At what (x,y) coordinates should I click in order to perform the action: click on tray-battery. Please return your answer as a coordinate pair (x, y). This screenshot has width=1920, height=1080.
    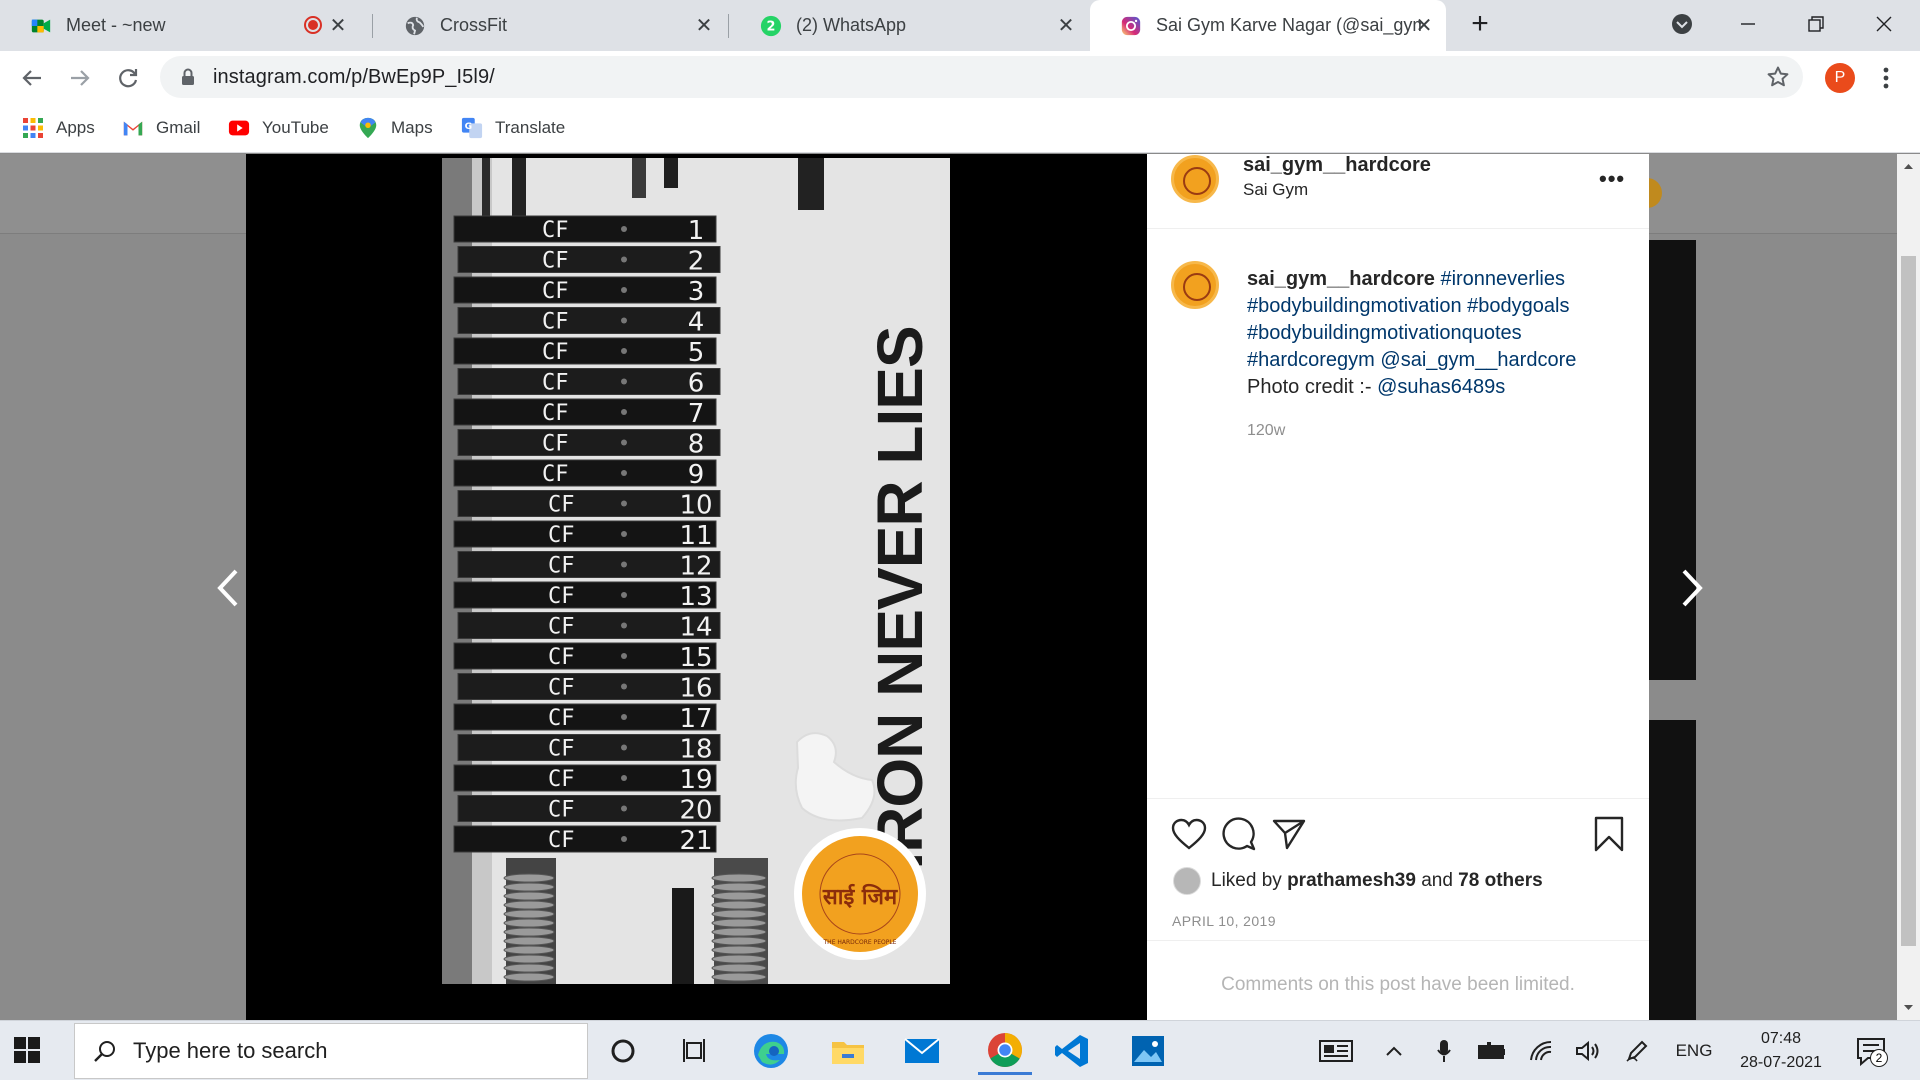
    Looking at the image, I should click on (1492, 1051).